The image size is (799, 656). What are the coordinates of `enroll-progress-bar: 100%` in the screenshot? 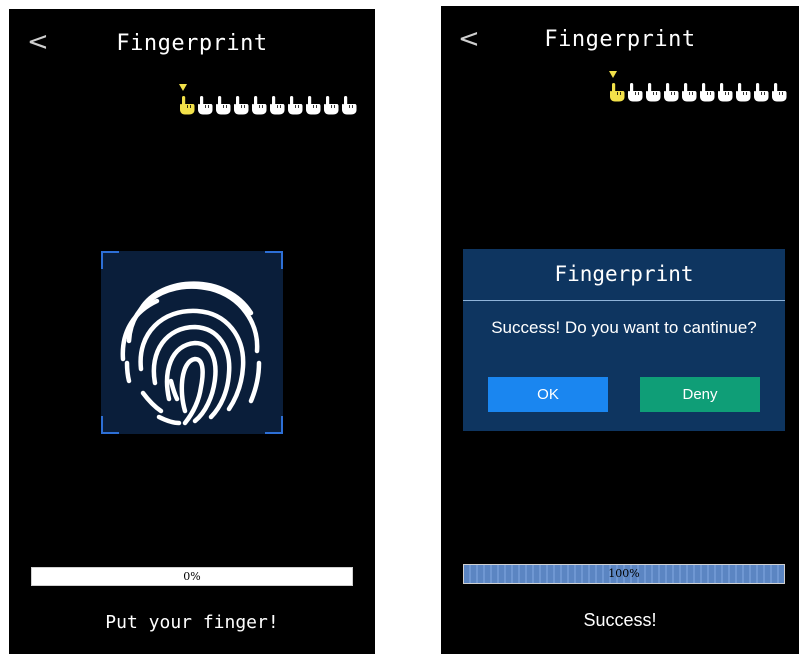 It's located at (624, 574).